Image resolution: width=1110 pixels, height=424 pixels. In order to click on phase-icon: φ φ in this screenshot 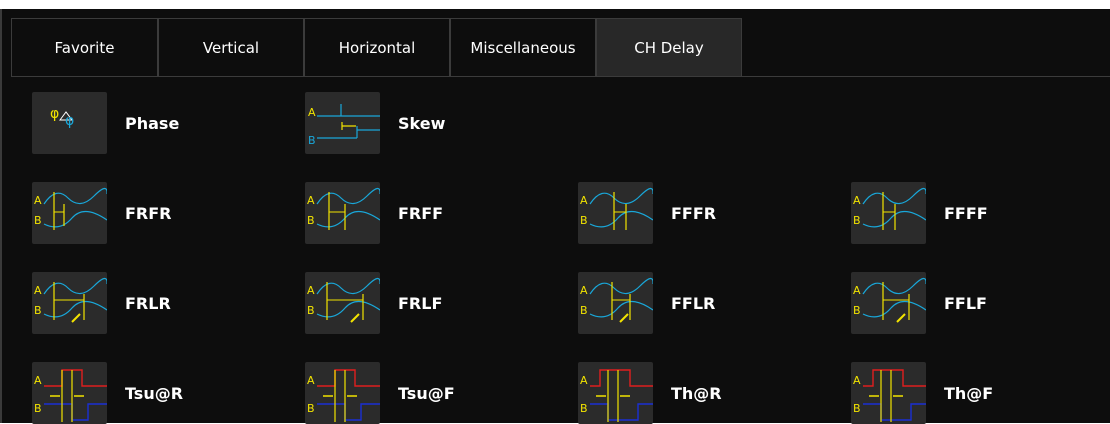, I will do `click(69, 123)`.